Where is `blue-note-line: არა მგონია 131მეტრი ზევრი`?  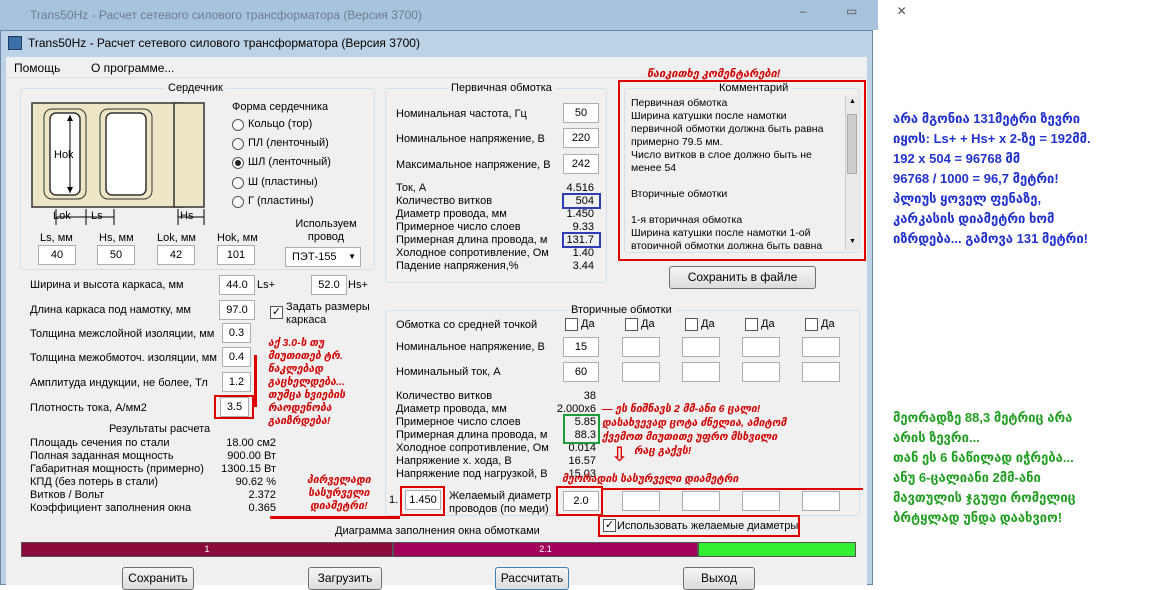
blue-note-line: არა მგონია 131მეტრი ზევრი is located at coordinates (987, 118).